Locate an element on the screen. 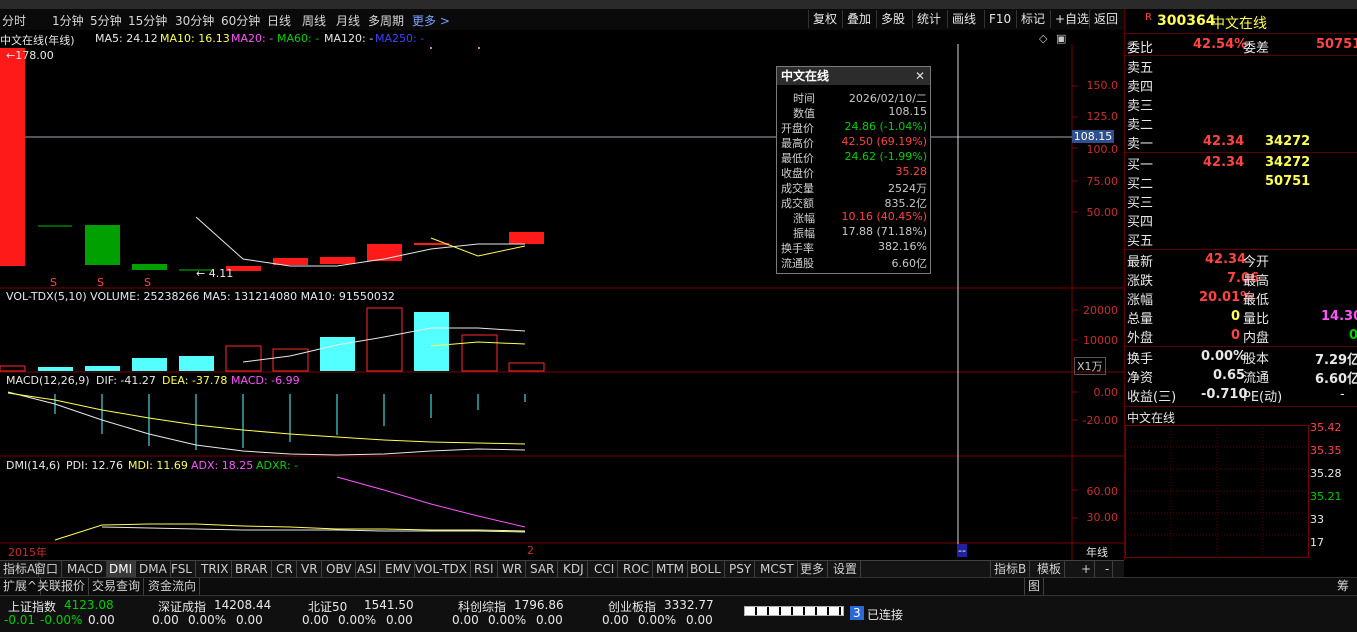 Image resolution: width=1357 pixels, height=632 pixels. tab-macd: MACD is located at coordinates (85, 569).